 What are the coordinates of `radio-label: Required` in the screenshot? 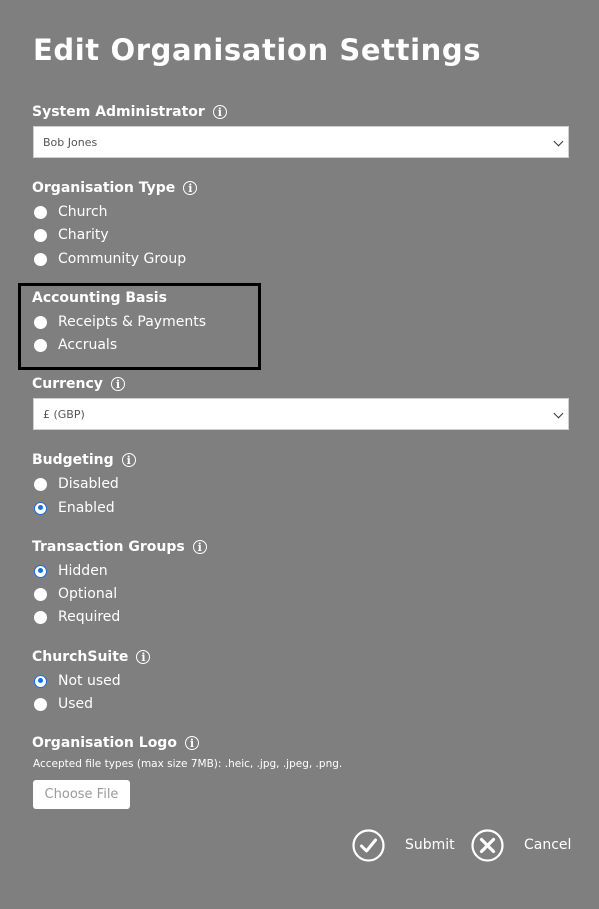 It's located at (89, 617).